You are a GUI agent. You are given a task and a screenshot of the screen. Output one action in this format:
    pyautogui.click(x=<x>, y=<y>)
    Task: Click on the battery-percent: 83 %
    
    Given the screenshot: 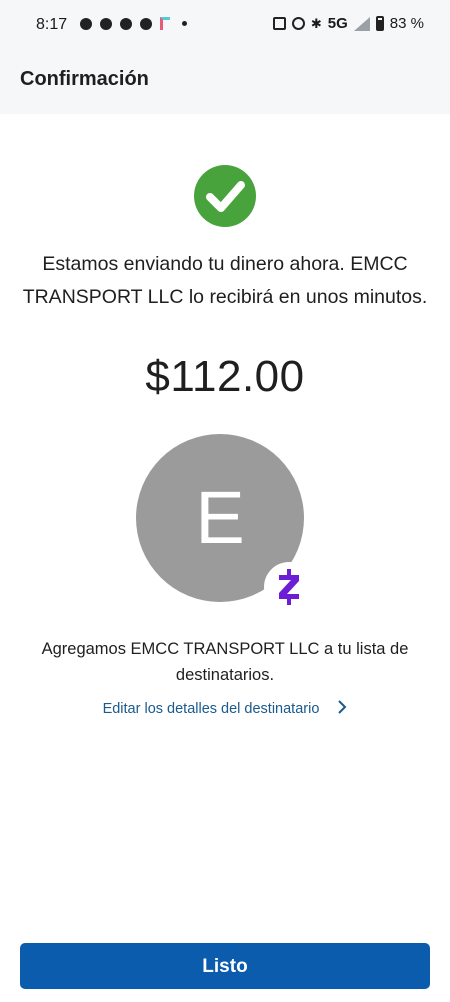 What is the action you would take?
    pyautogui.click(x=406, y=23)
    